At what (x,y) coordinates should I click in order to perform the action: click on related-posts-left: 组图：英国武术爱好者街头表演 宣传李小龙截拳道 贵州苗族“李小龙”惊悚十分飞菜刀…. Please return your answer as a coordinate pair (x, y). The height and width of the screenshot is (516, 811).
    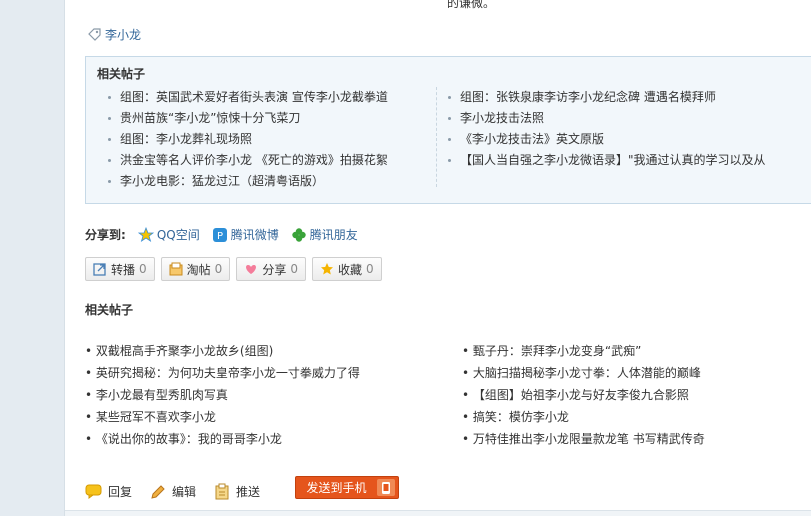
    Looking at the image, I should click on (247, 139).